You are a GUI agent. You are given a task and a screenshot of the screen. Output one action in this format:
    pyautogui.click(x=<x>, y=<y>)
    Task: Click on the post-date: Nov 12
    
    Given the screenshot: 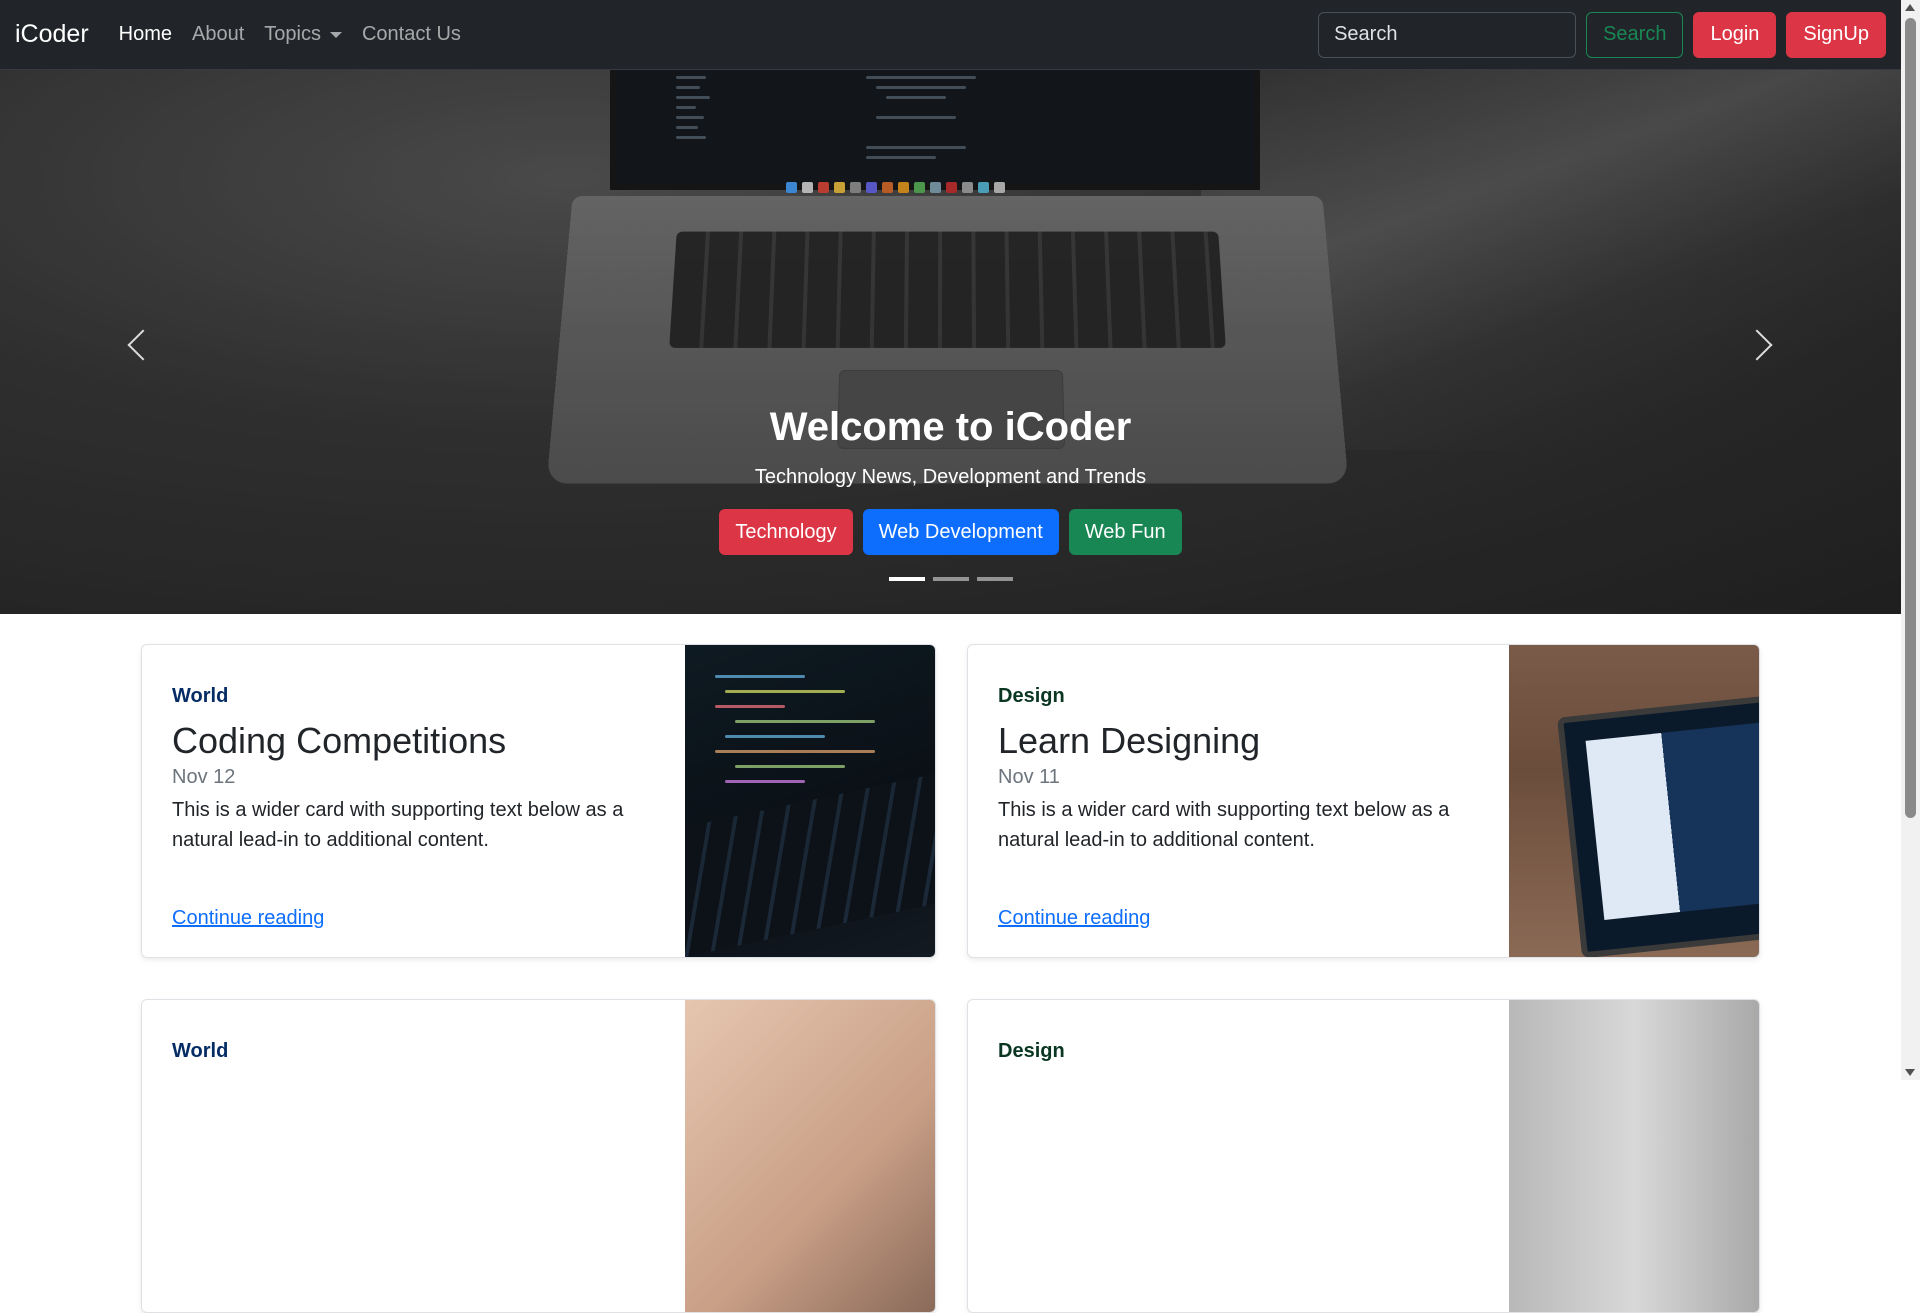 What is the action you would take?
    pyautogui.click(x=204, y=777)
    